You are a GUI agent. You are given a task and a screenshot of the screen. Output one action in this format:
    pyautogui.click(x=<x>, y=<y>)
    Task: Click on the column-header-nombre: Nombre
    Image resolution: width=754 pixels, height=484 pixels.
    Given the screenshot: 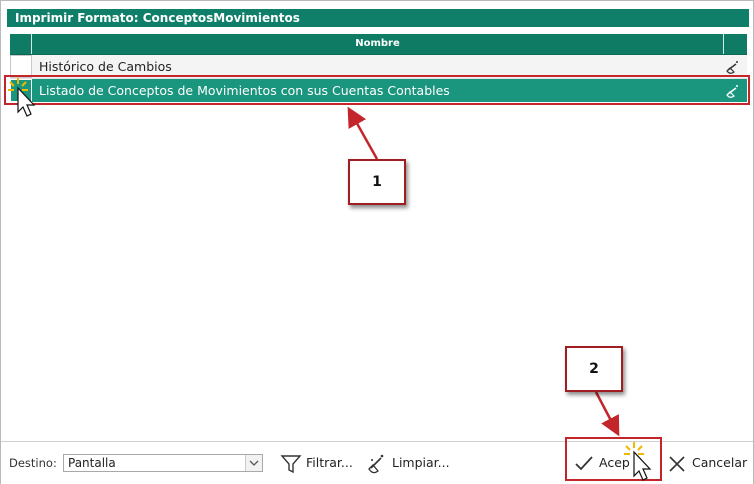 What is the action you would take?
    pyautogui.click(x=378, y=44)
    